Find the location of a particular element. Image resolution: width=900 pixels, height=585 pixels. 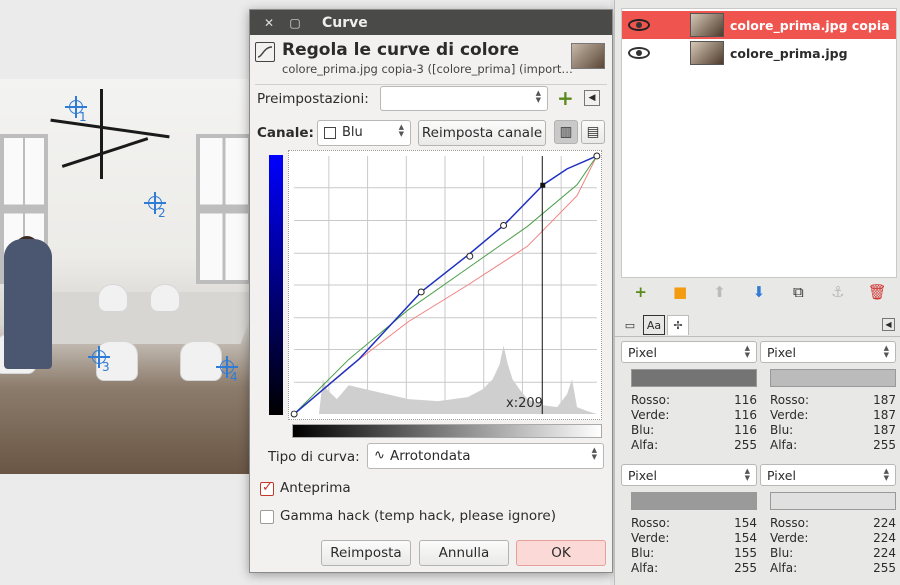

log-histogram-icon: ▤ is located at coordinates (593, 132).